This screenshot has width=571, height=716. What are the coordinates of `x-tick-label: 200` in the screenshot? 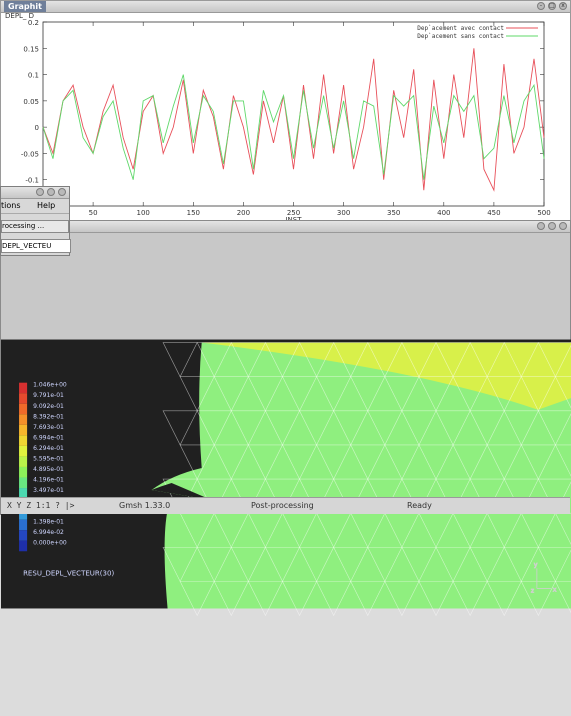 It's located at (243, 213).